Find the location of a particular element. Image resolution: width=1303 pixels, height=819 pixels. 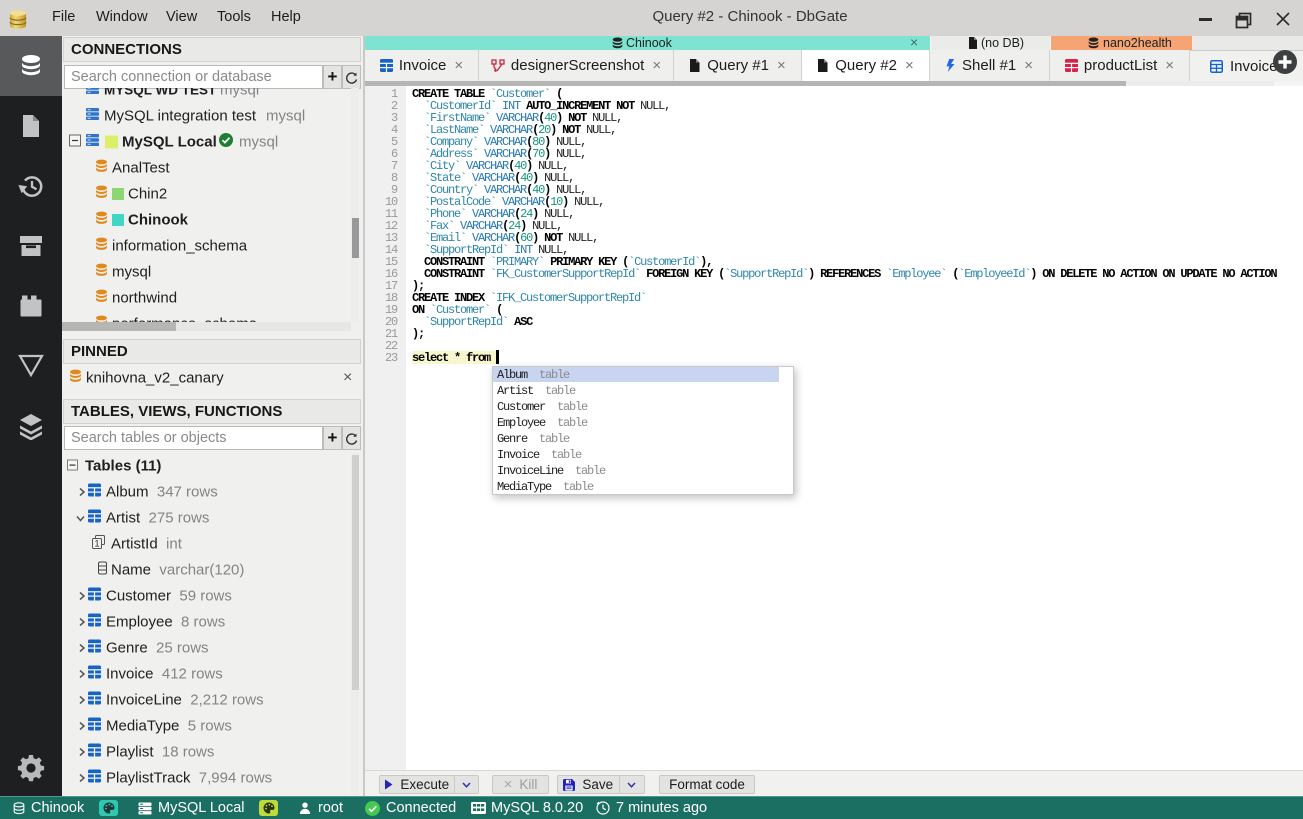

svg-text: 1 is located at coordinates (96, 544).